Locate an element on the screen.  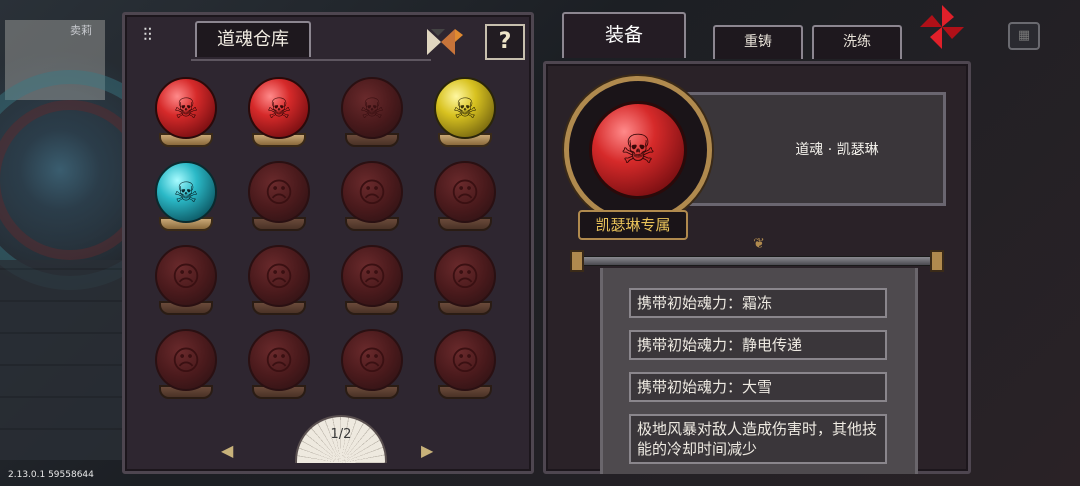
exclusive-badge: 凯瑟琳专属 is located at coordinates (633, 225).